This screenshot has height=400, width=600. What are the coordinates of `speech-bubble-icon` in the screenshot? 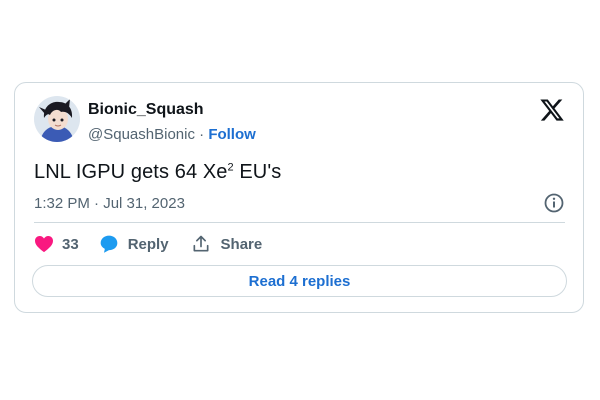 It's located at (109, 244).